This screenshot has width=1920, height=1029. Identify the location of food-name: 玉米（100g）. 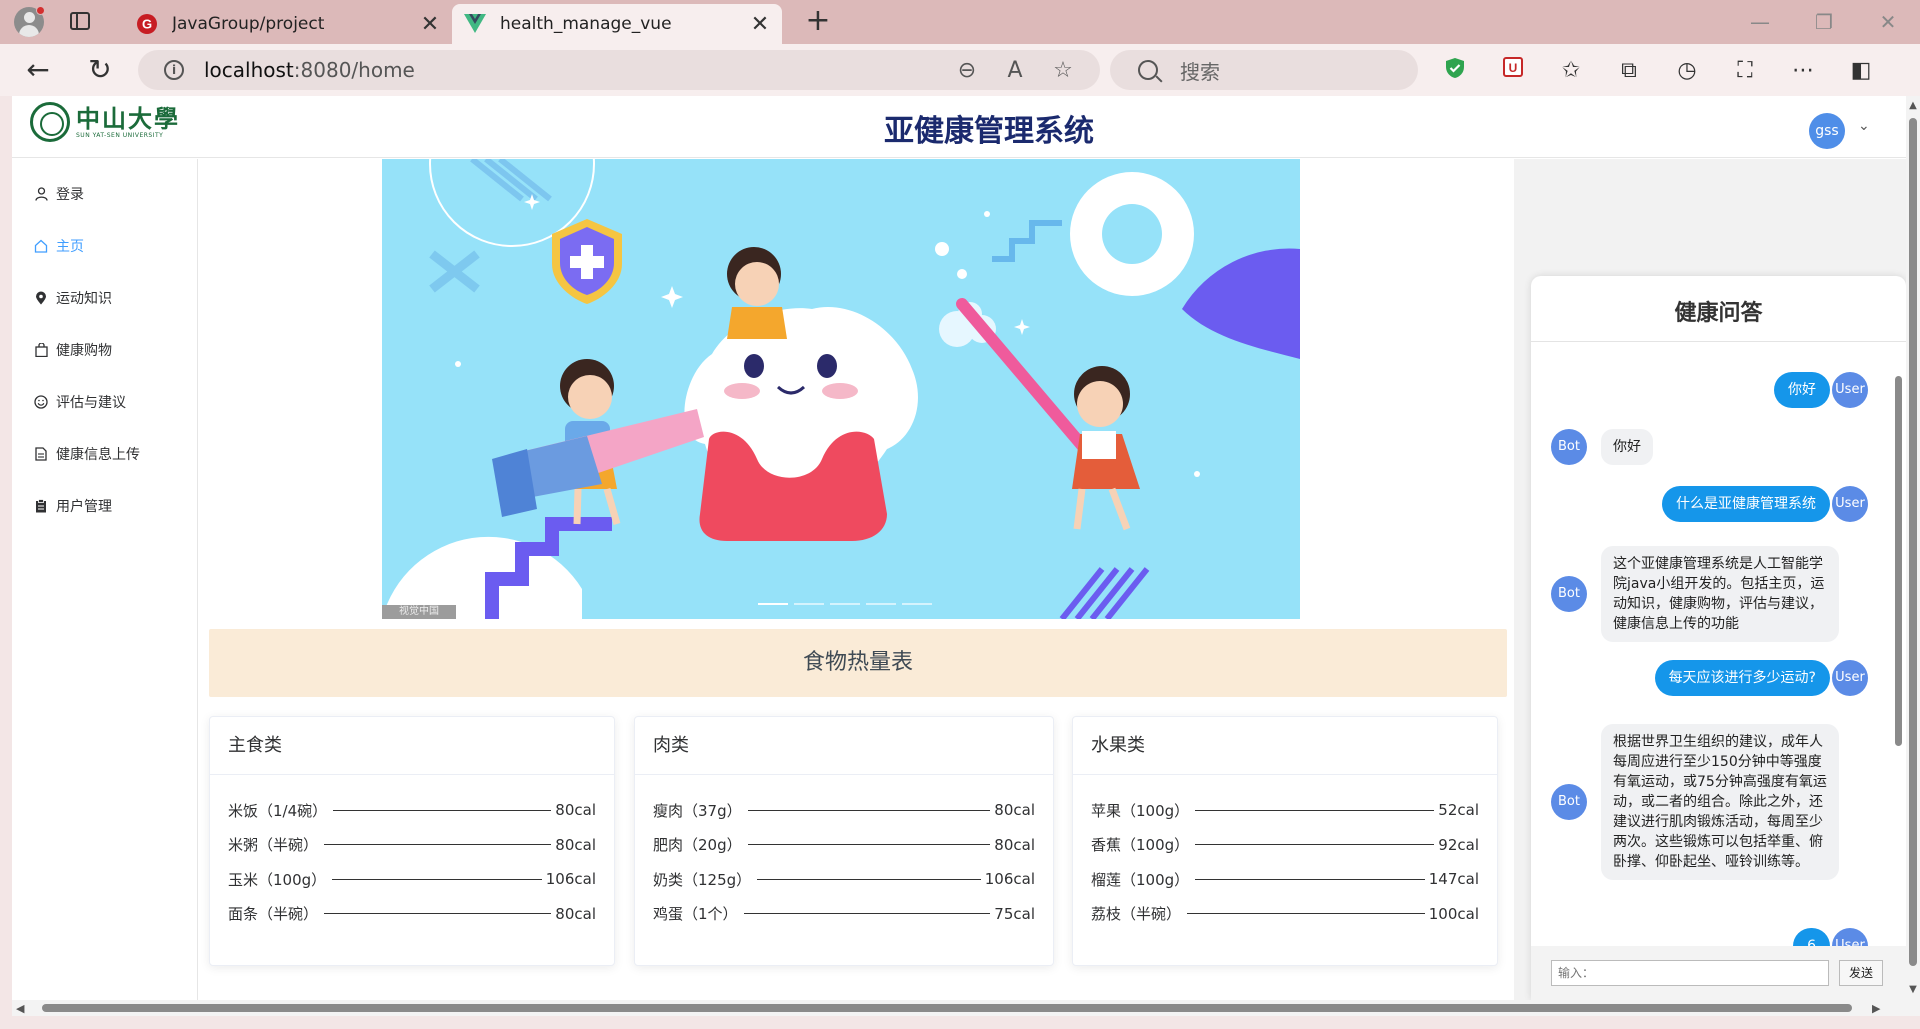
(277, 879).